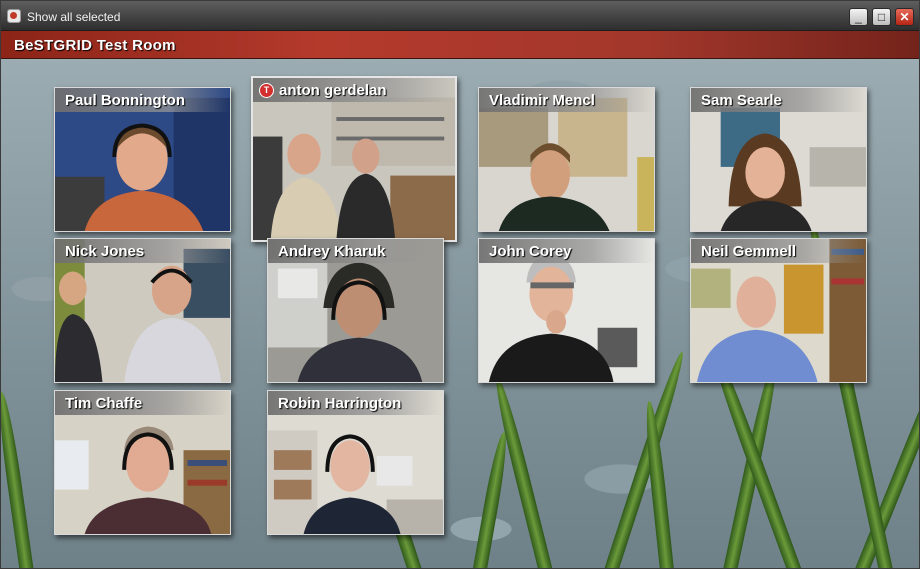 The image size is (920, 569). I want to click on minimize-button: _, so click(858, 17).